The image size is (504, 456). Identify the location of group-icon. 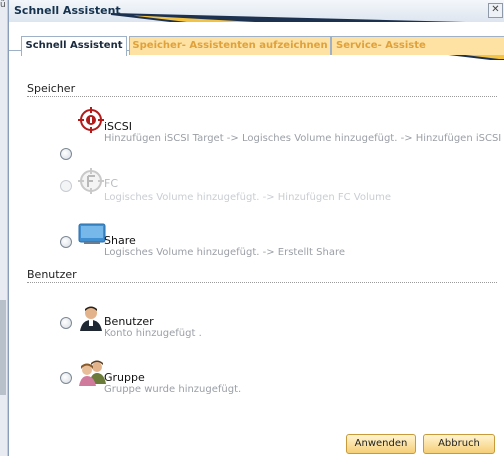
(92, 373).